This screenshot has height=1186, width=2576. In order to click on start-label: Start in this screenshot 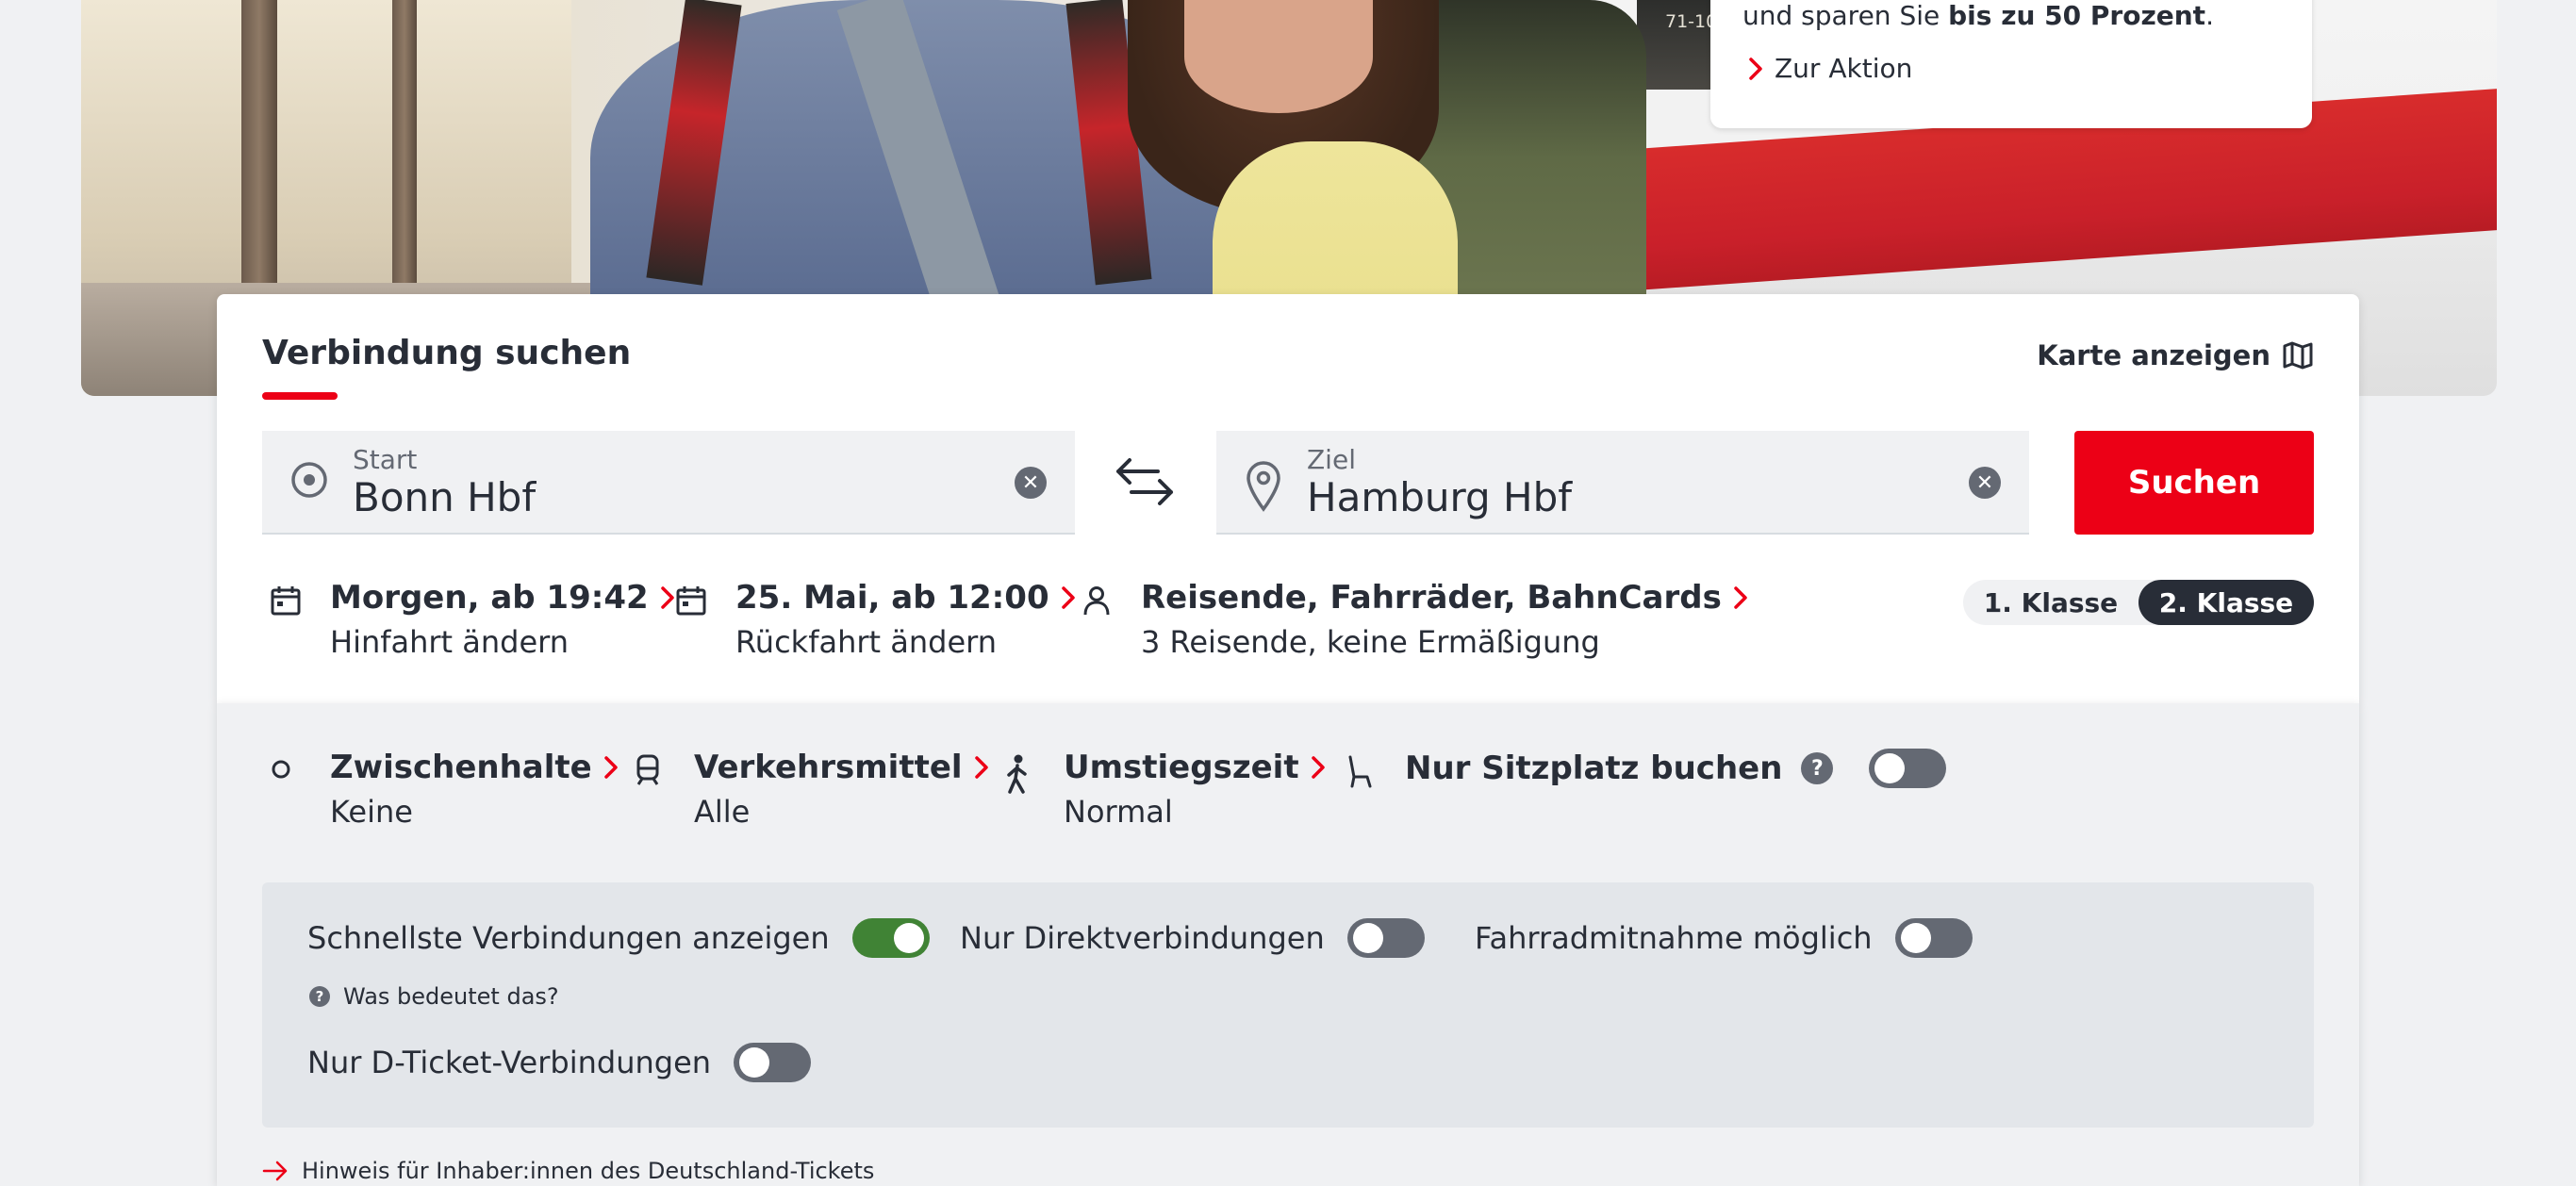, I will do `click(385, 459)`.